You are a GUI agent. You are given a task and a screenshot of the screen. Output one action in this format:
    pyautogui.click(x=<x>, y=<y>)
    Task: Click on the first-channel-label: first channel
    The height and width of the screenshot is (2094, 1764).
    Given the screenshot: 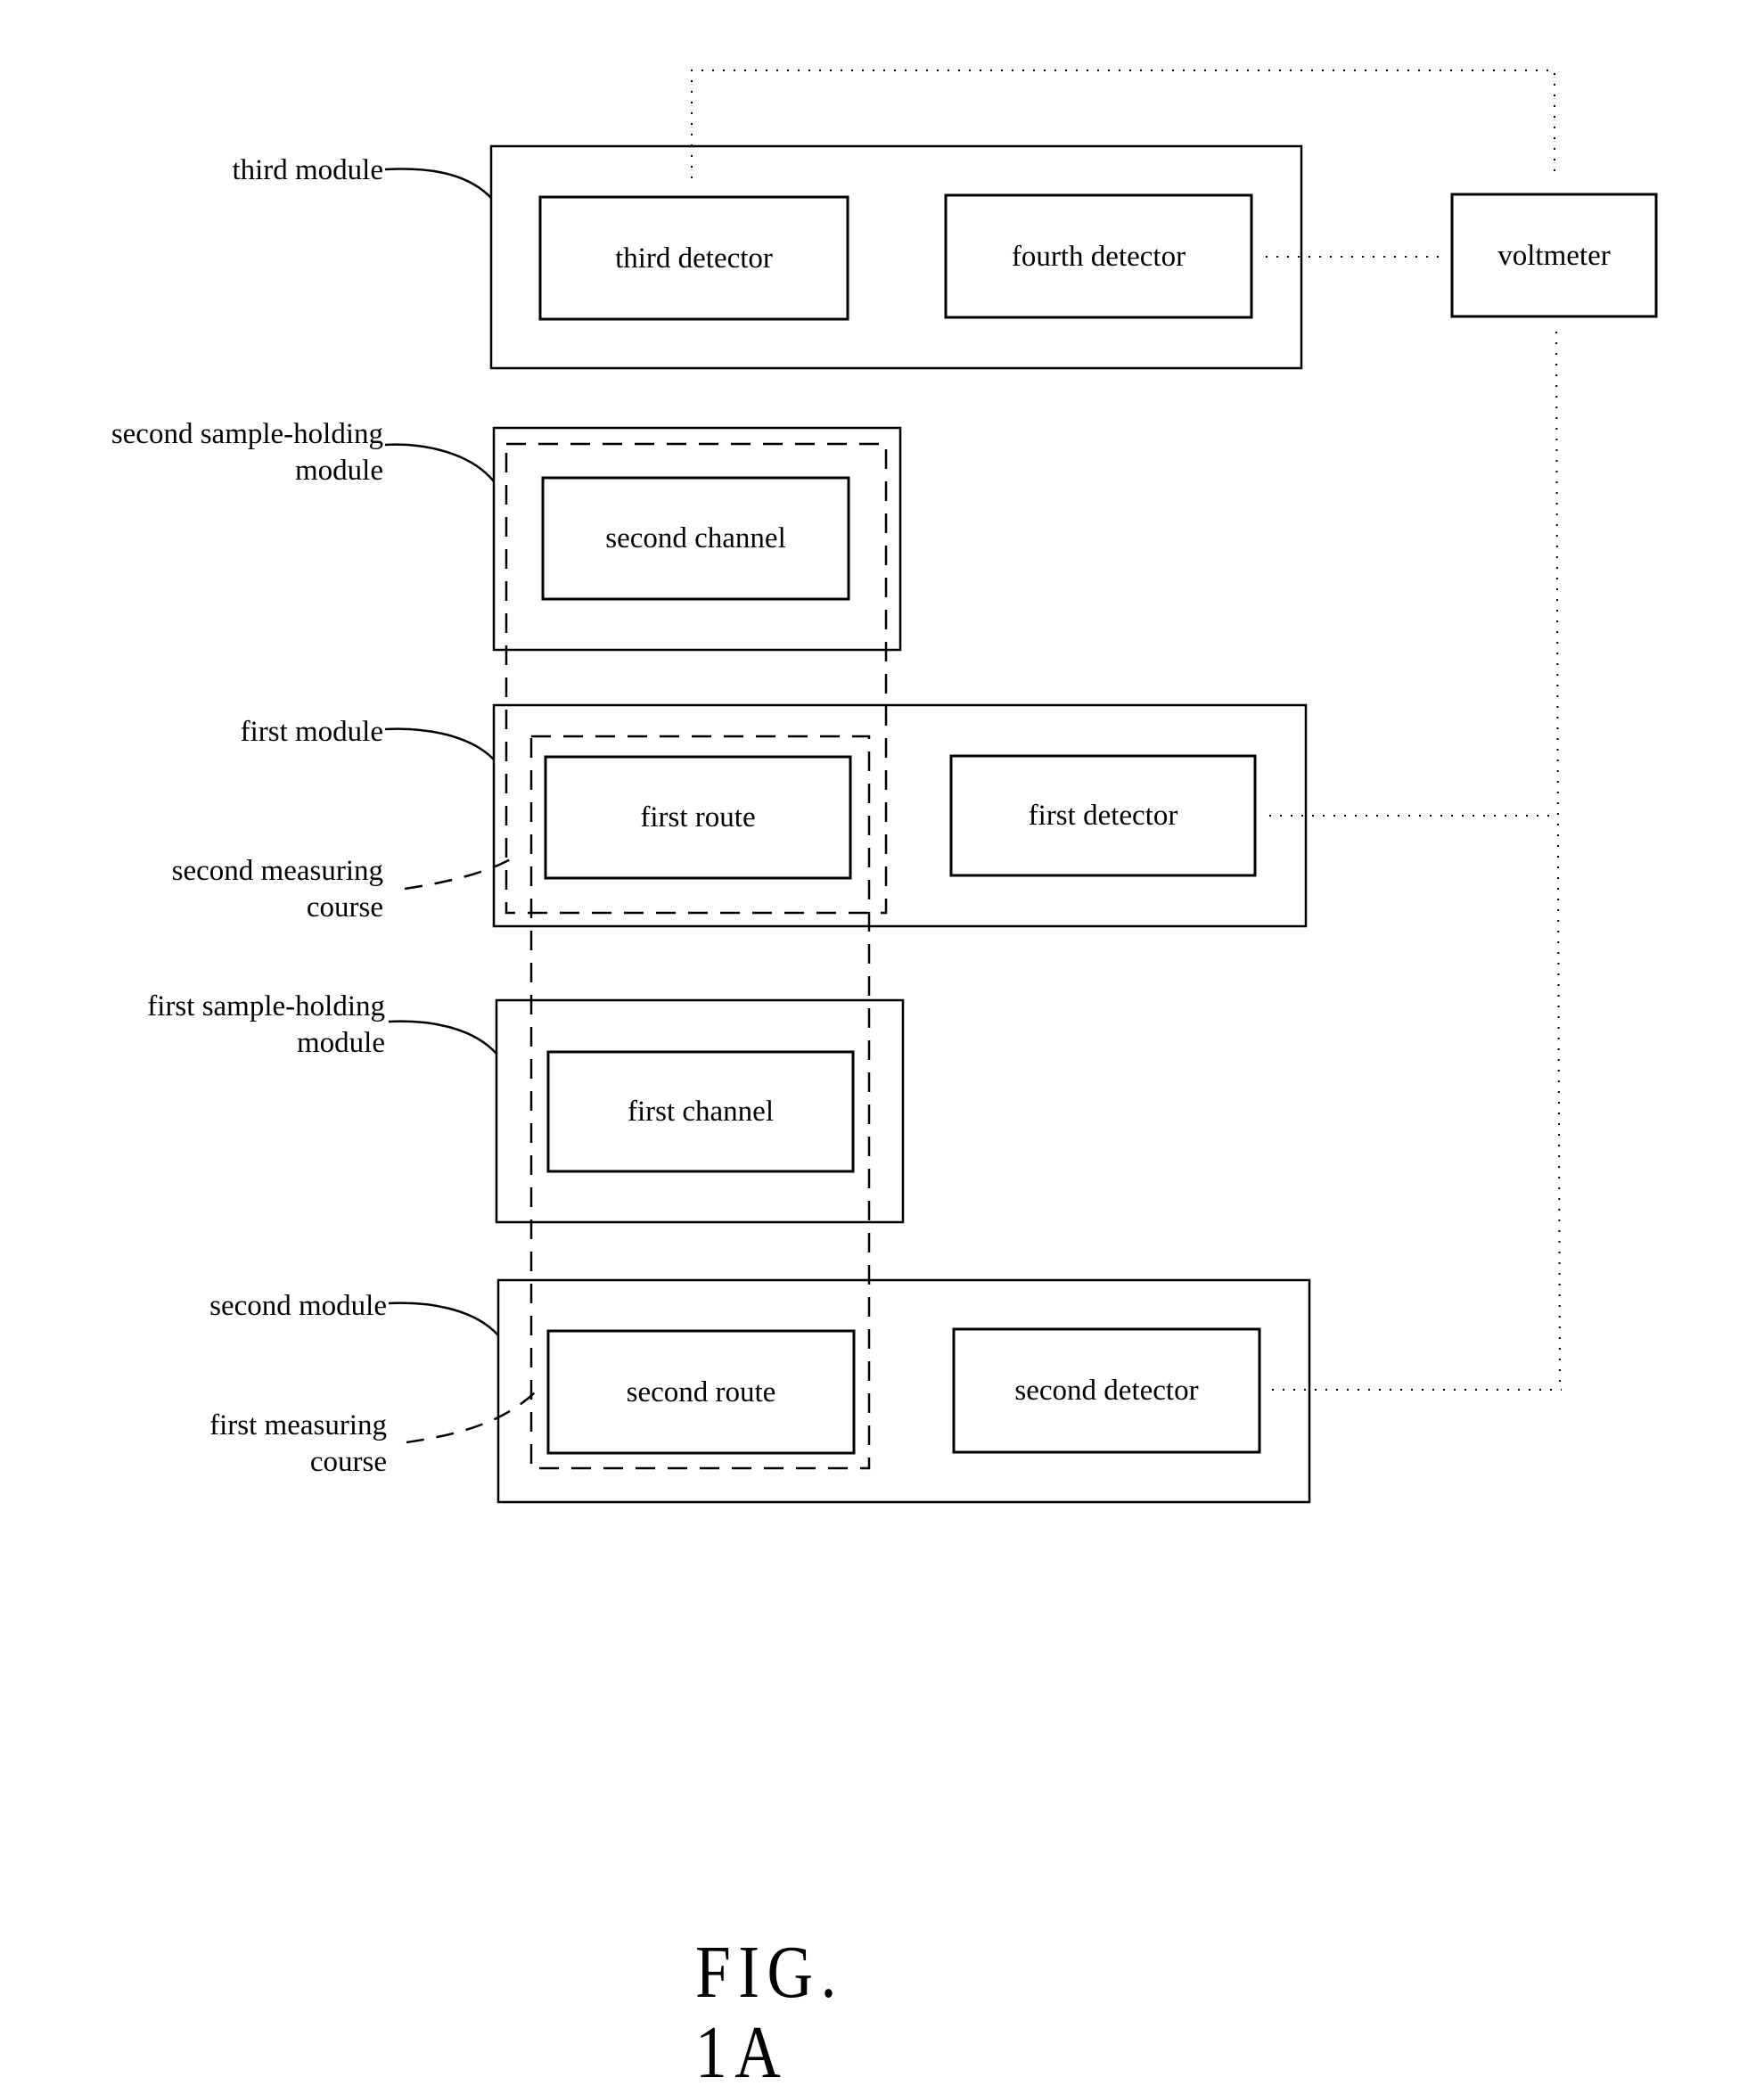 What is the action you would take?
    pyautogui.click(x=701, y=1112)
    